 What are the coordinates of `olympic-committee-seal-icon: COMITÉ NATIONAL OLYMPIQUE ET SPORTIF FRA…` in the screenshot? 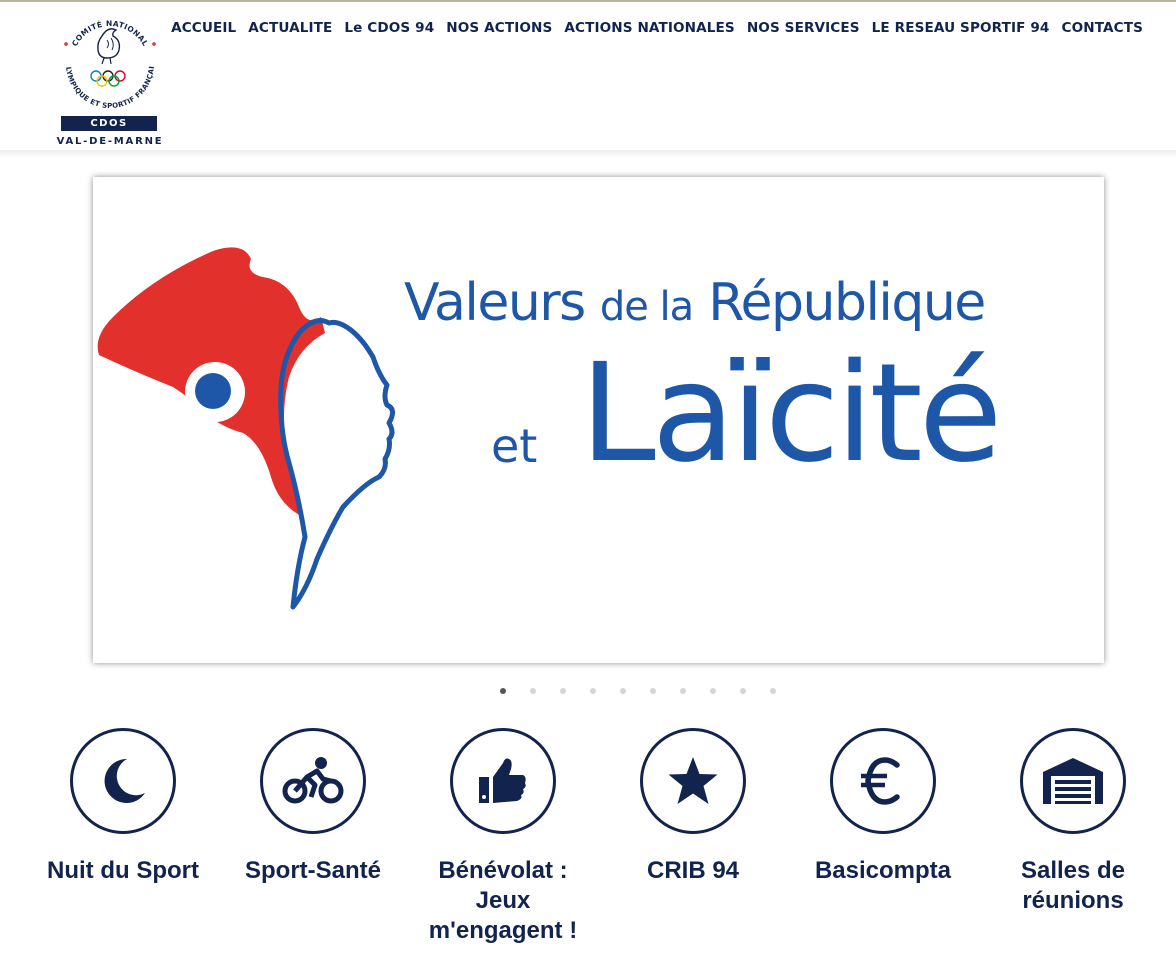 It's located at (100, 60).